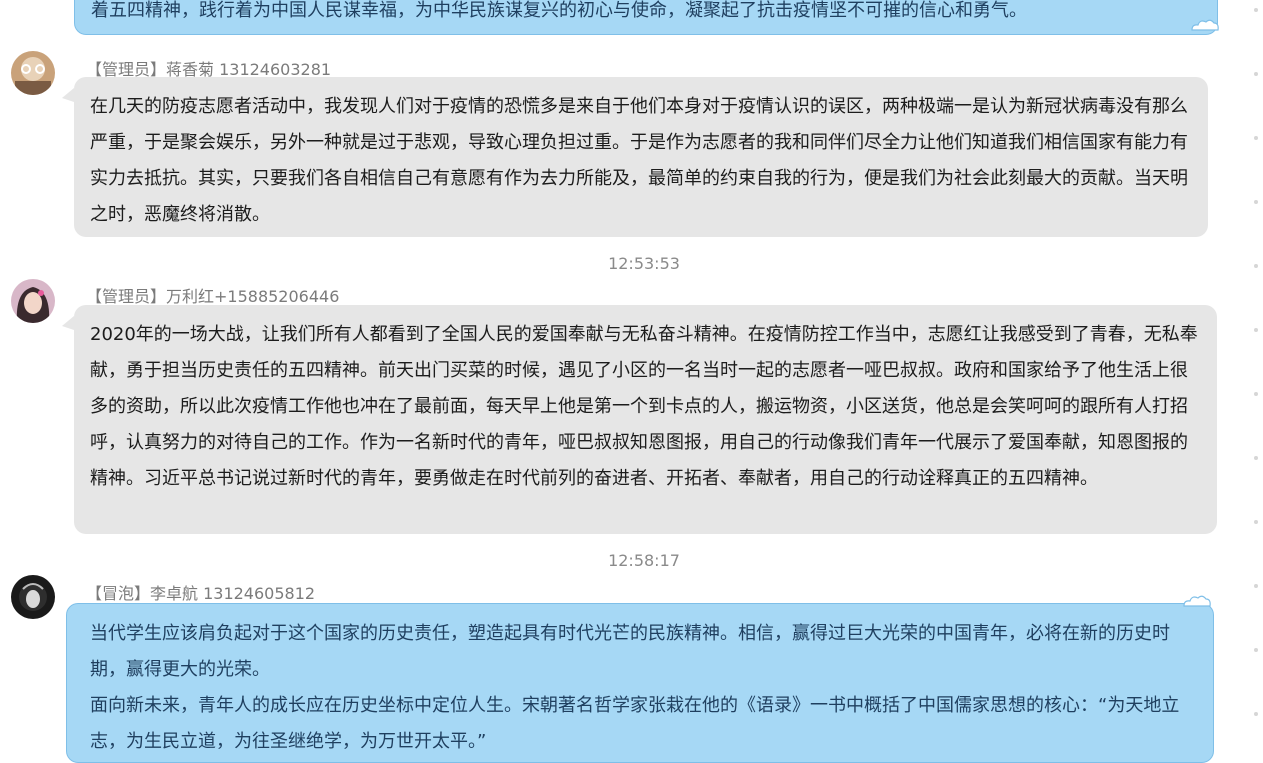  What do you see at coordinates (644, 263) in the screenshot?
I see `timestamp: 12:53:53` at bounding box center [644, 263].